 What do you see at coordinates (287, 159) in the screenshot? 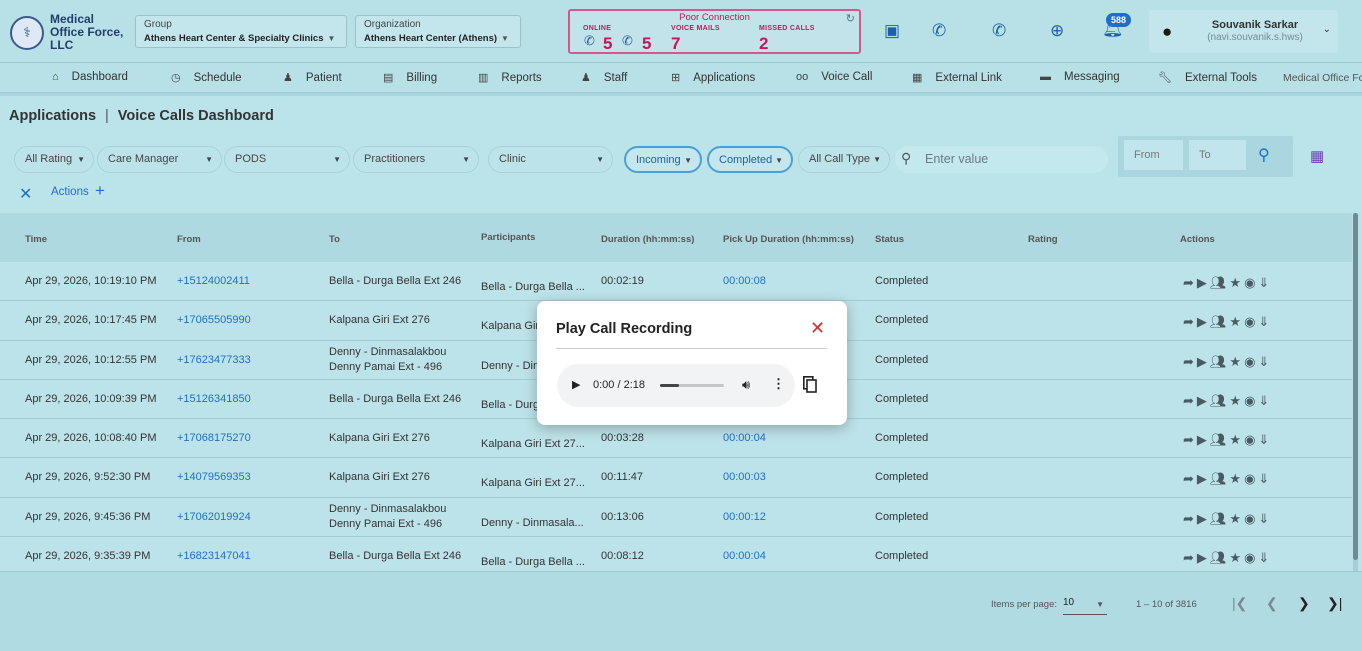
I see `pods-filter: PODS ▼` at bounding box center [287, 159].